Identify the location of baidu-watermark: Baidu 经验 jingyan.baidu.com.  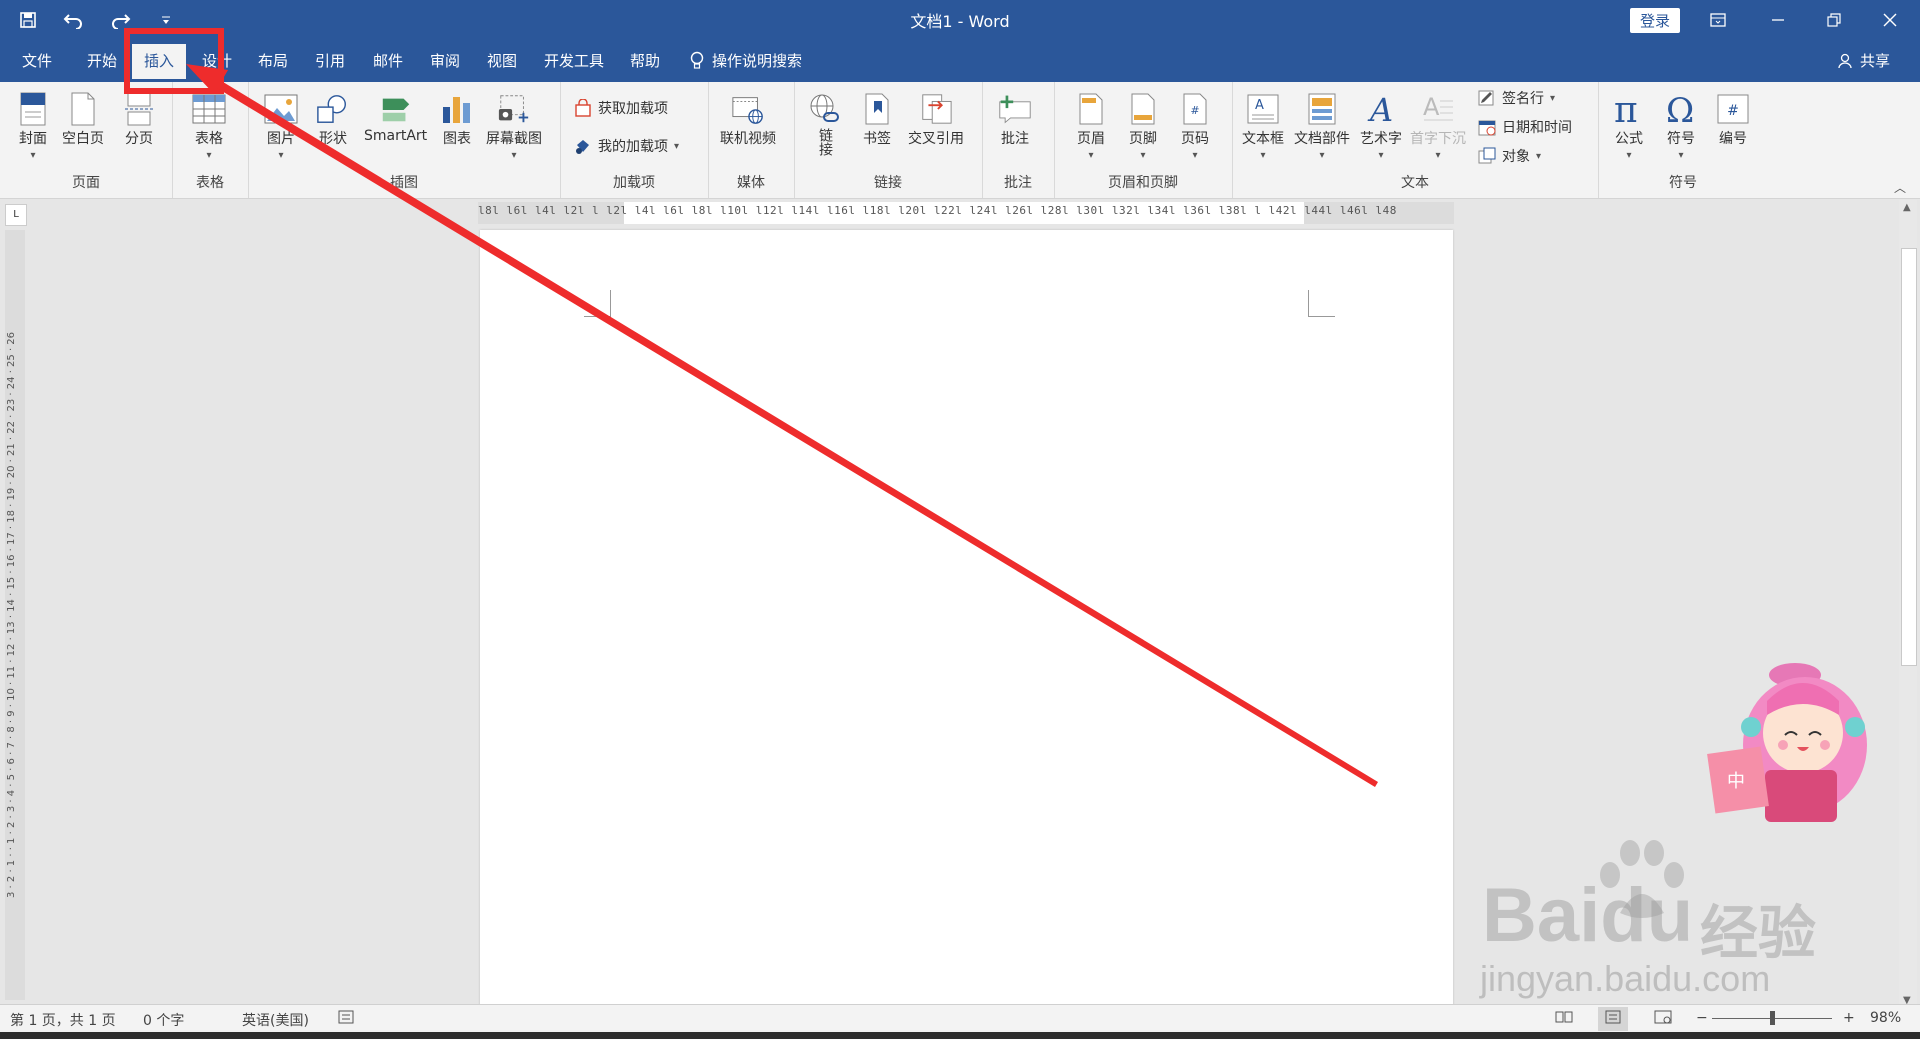
(1680, 913).